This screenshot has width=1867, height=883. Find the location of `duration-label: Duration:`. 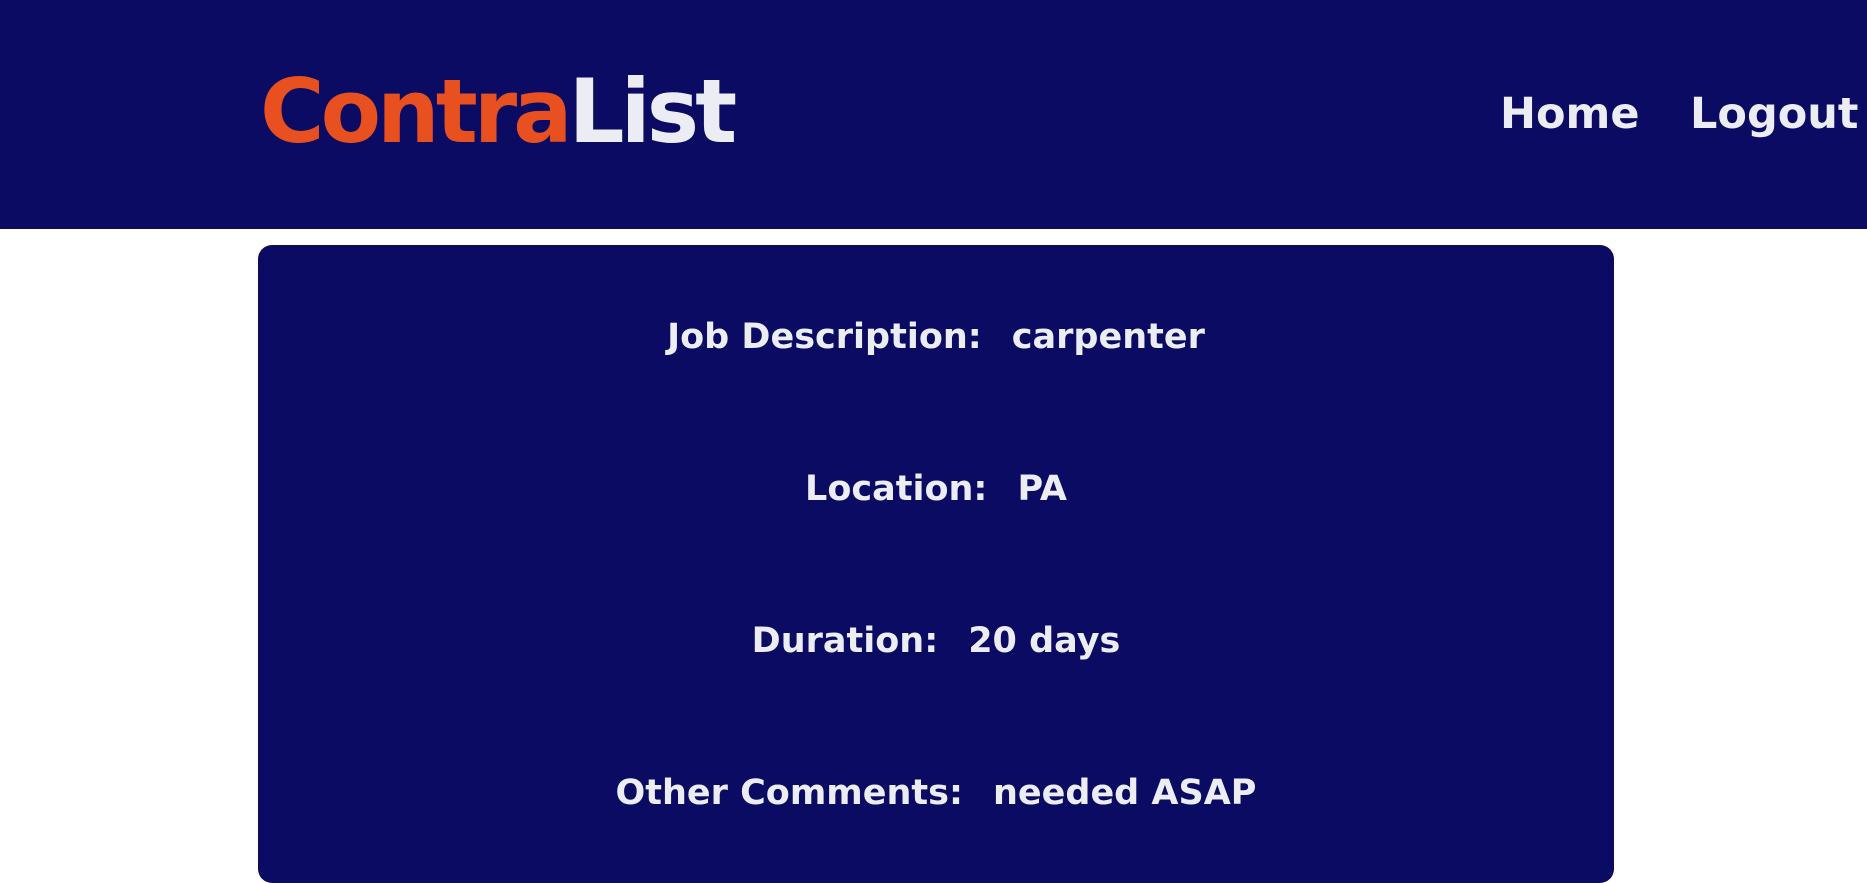

duration-label: Duration: is located at coordinates (845, 641).